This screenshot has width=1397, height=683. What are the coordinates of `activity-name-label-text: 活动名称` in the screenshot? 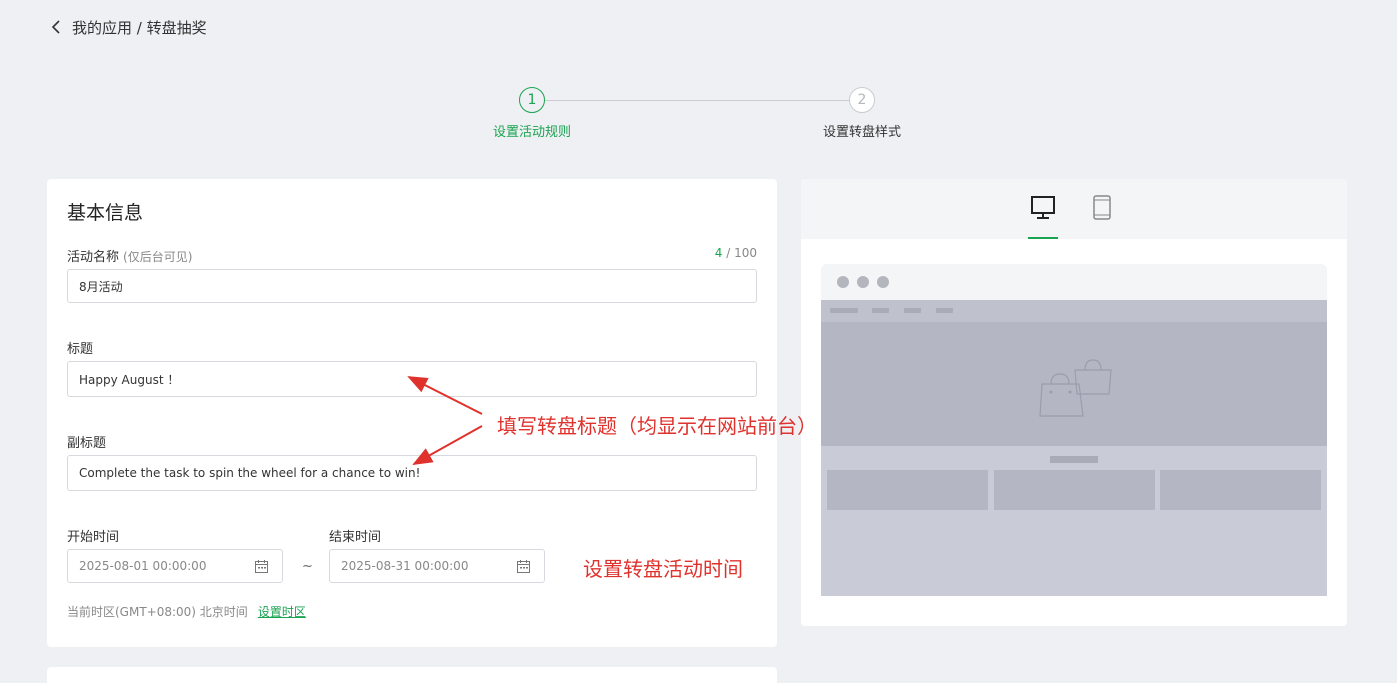 It's located at (93, 257).